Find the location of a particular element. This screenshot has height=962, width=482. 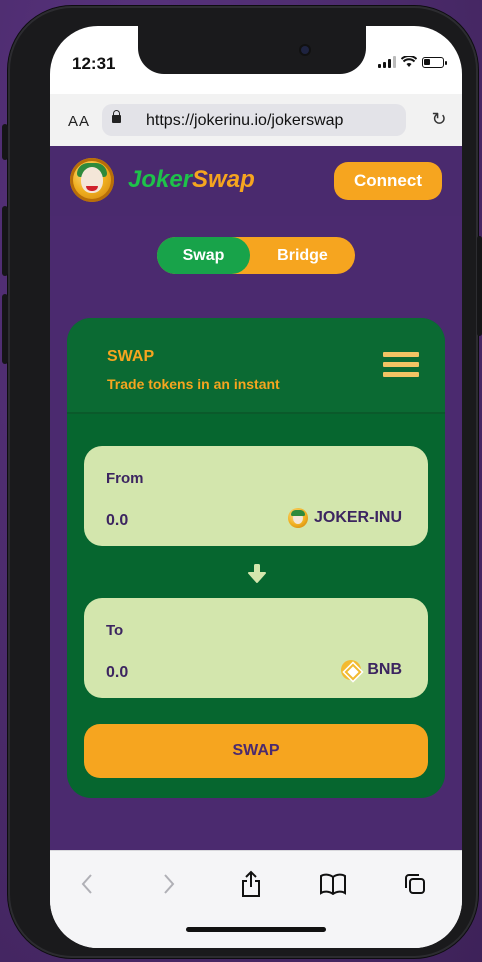

notch is located at coordinates (252, 50).